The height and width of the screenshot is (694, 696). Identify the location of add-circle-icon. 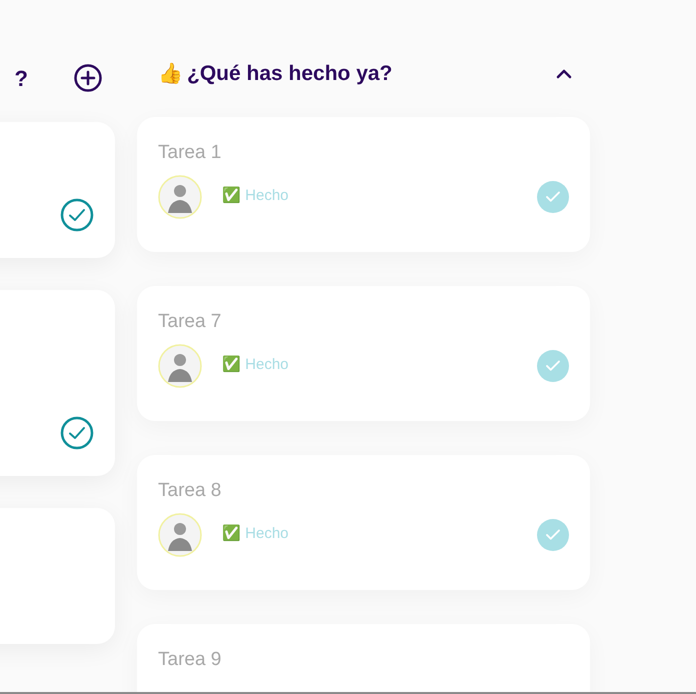
(88, 78).